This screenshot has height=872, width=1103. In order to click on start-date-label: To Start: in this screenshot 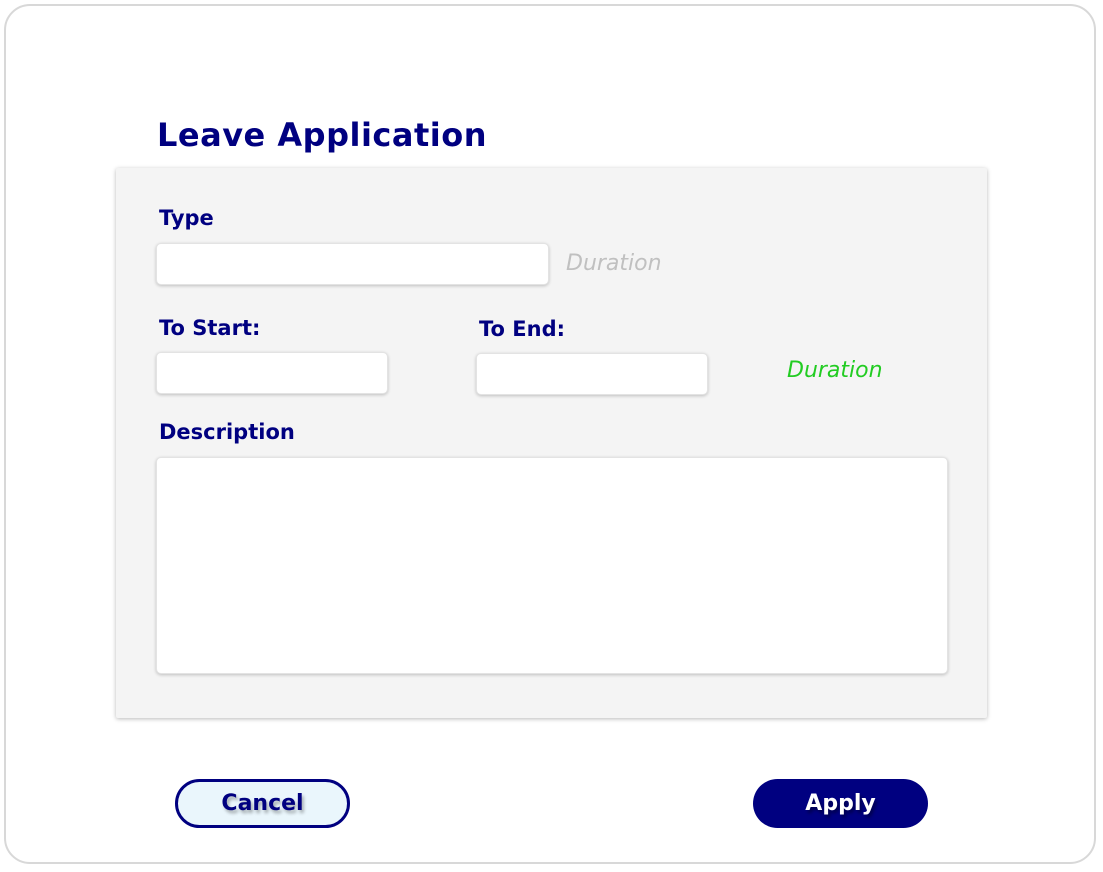, I will do `click(210, 328)`.